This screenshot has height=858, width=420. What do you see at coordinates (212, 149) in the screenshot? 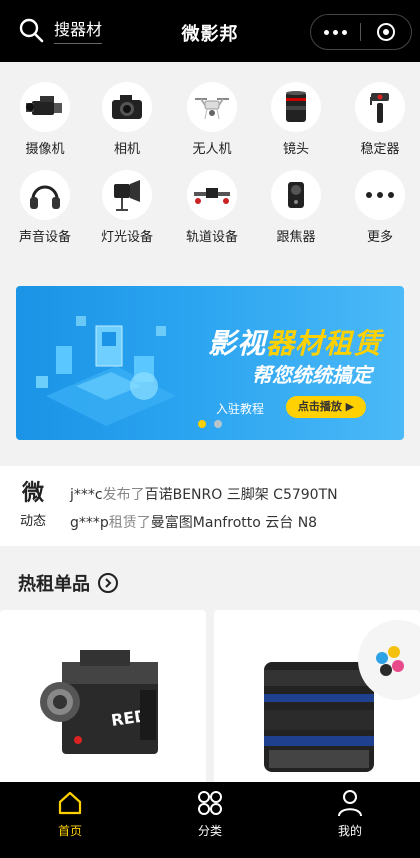
I see `category-label: 无人机` at bounding box center [212, 149].